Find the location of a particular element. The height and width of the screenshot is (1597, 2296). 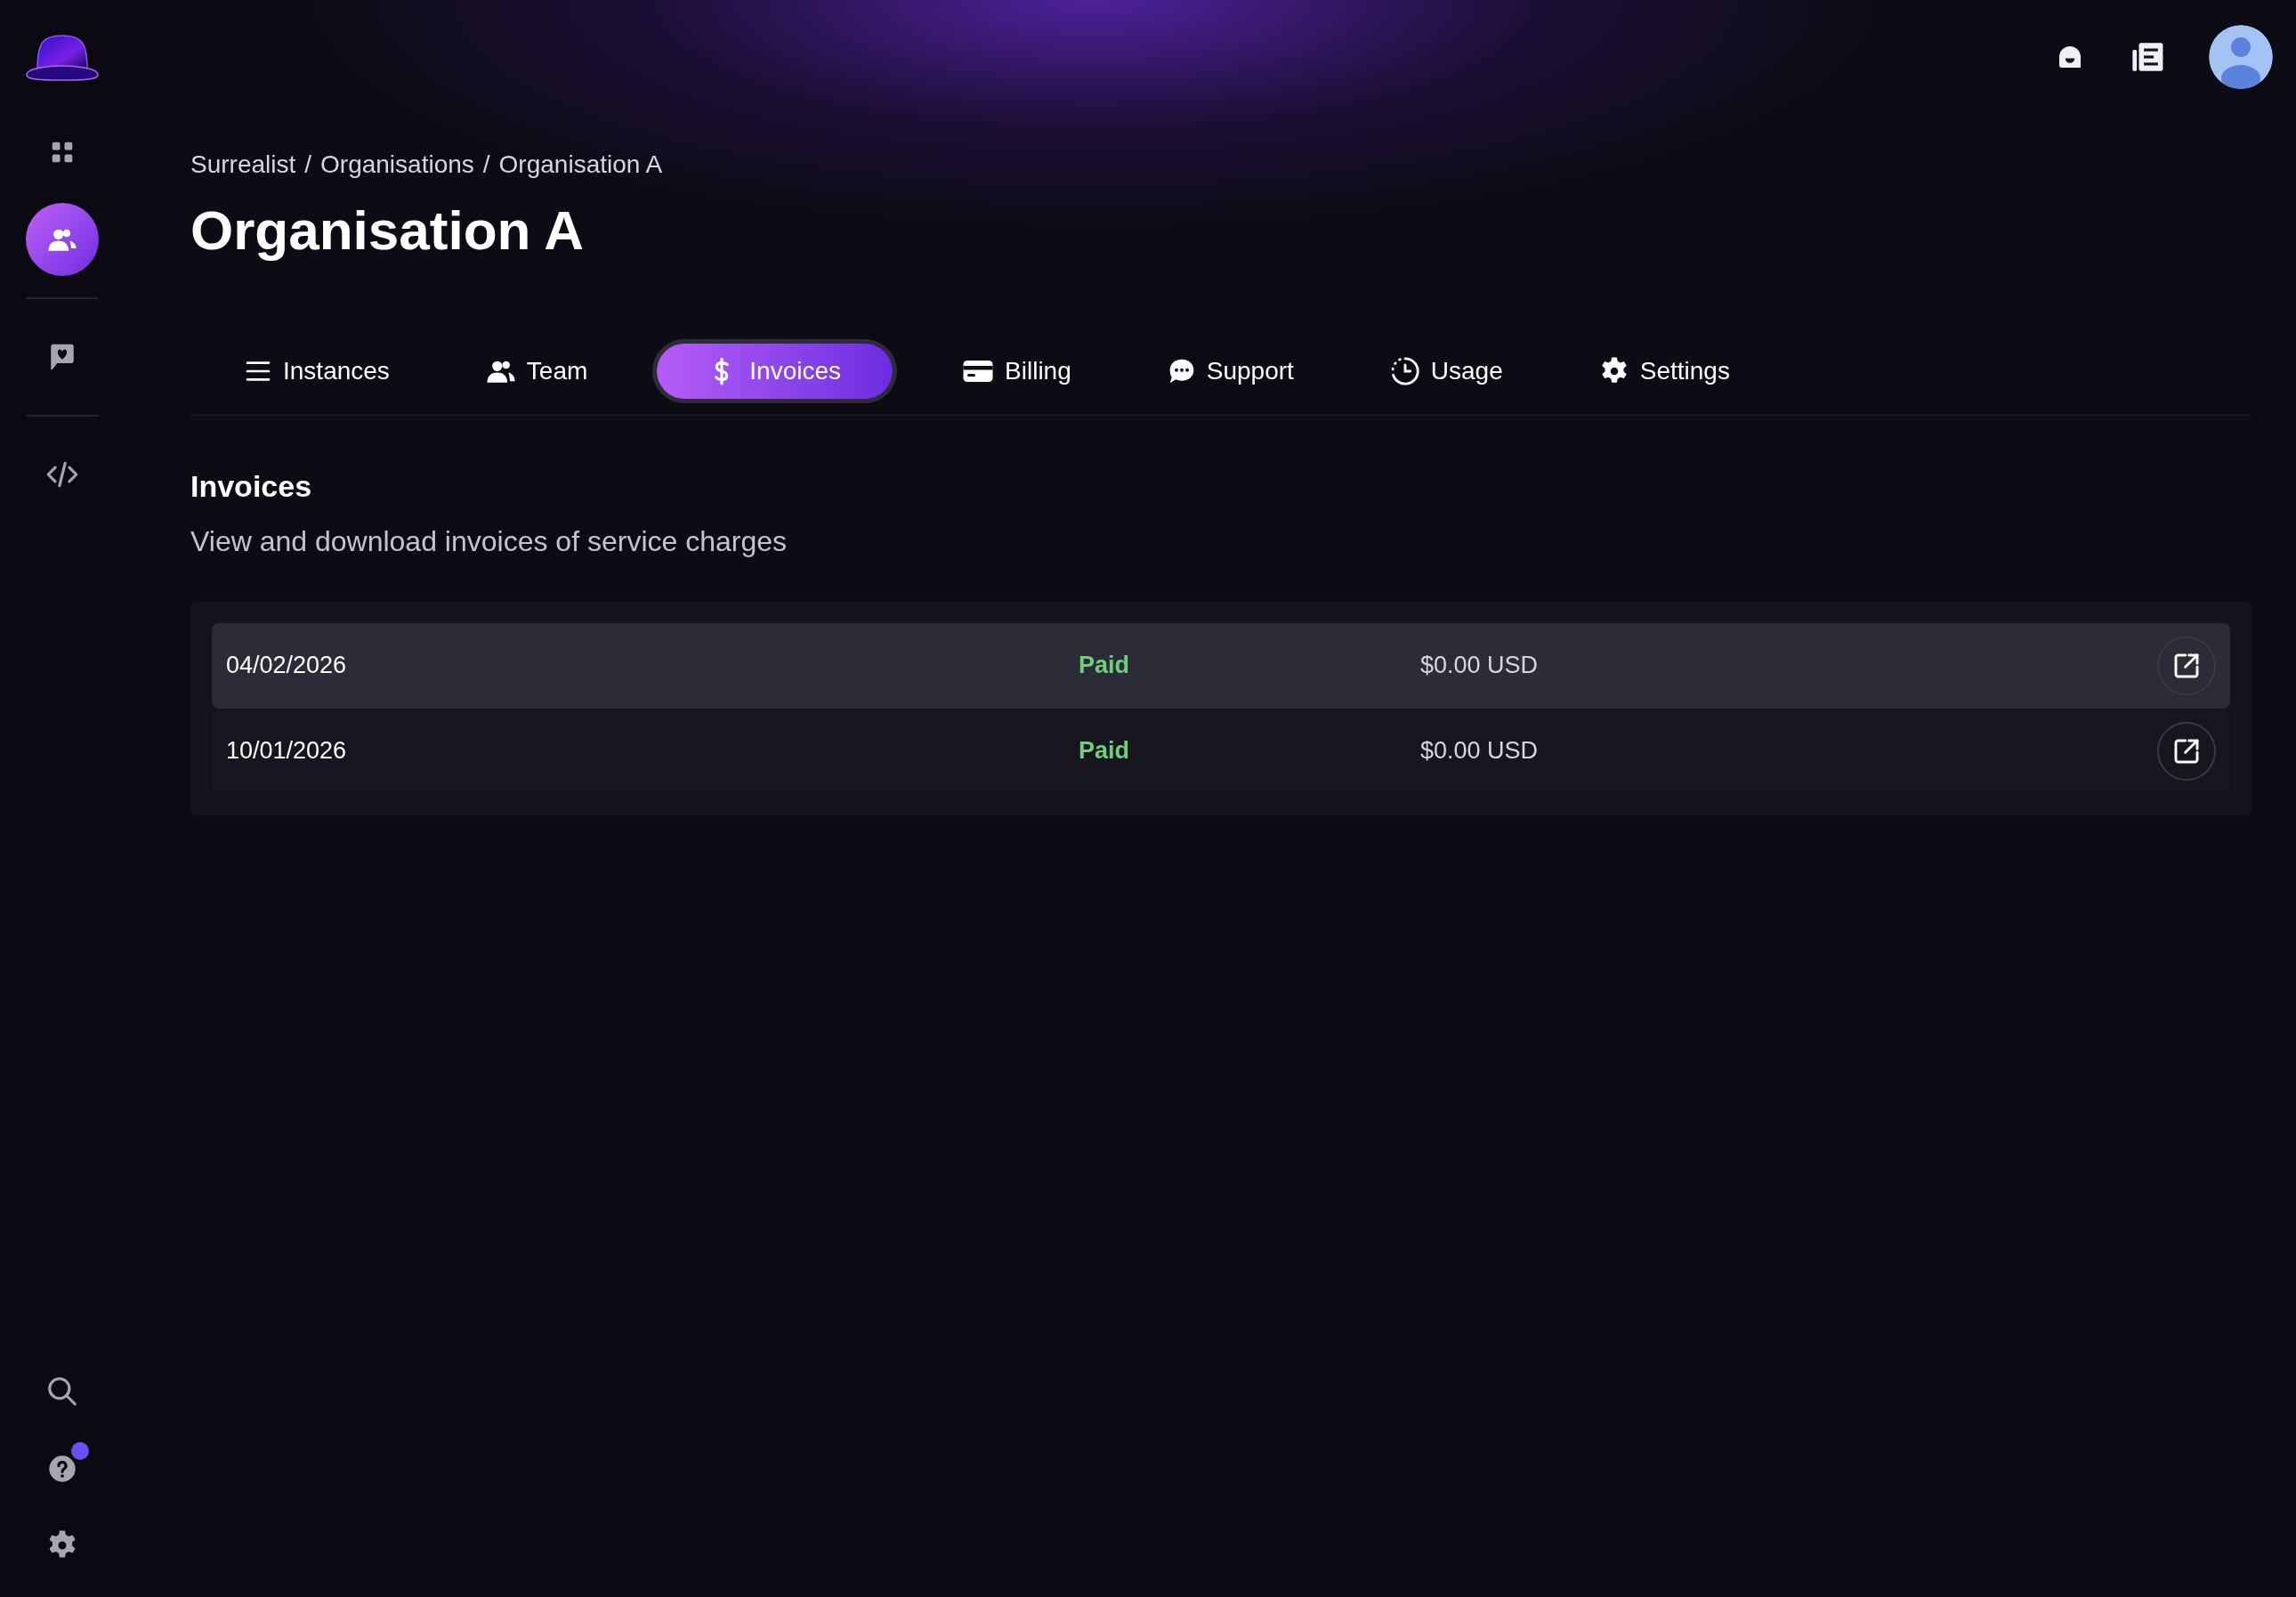

page-title: Organisation A is located at coordinates (388, 231).